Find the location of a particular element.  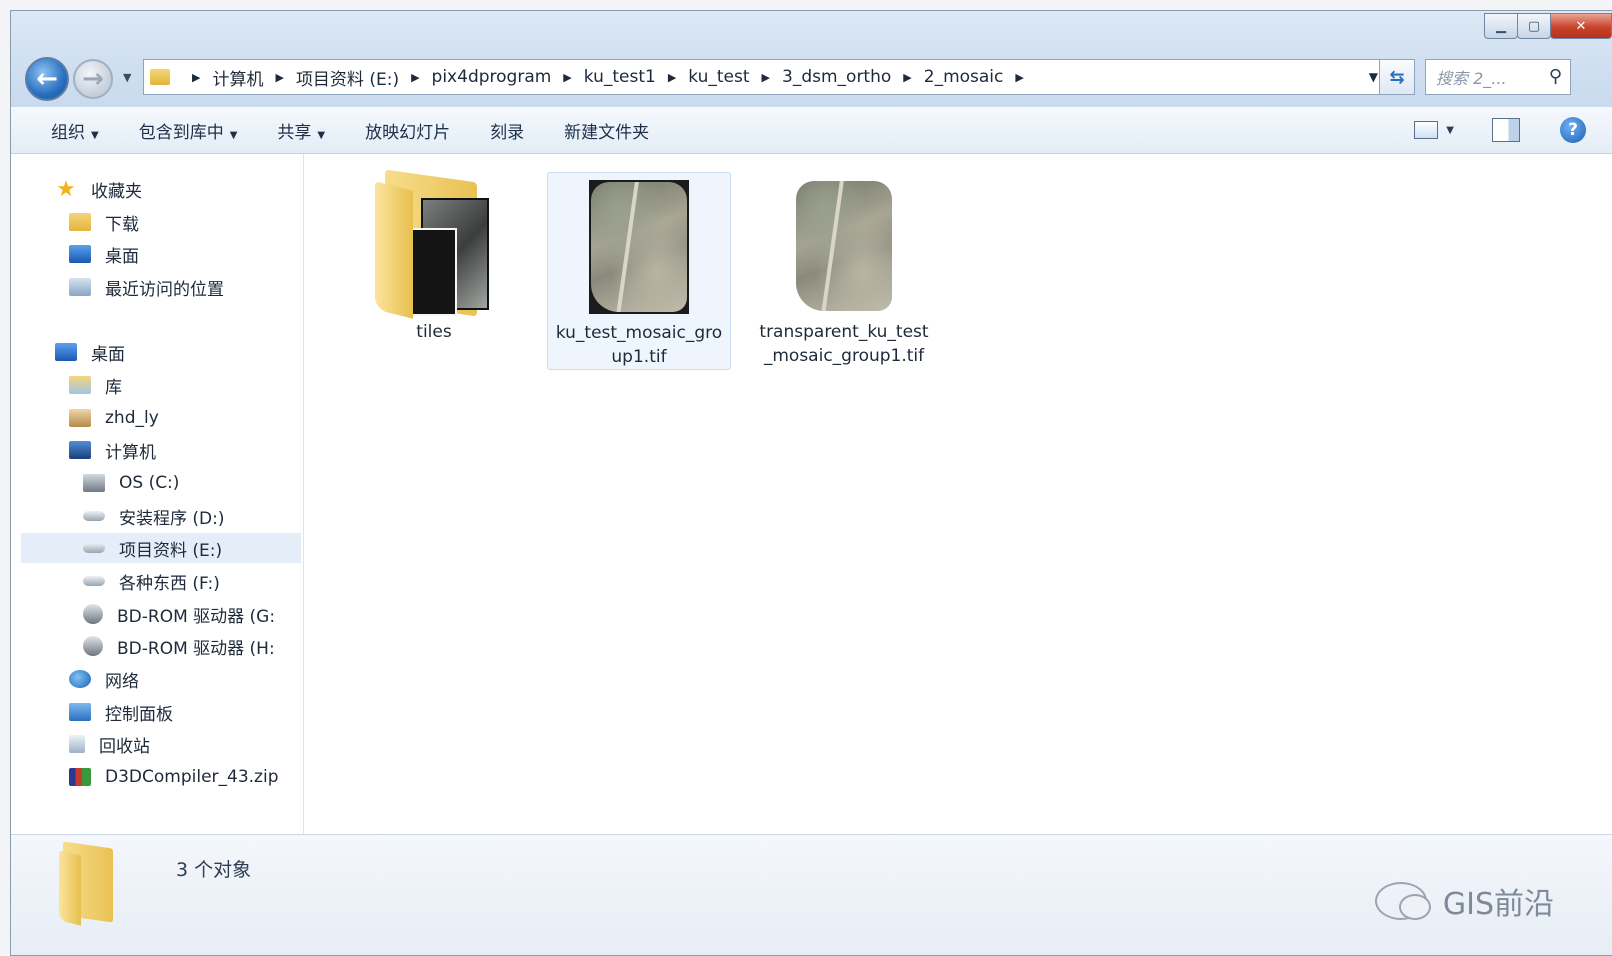

nav-drive-f: 各种东西 (F:) is located at coordinates (151, 581).